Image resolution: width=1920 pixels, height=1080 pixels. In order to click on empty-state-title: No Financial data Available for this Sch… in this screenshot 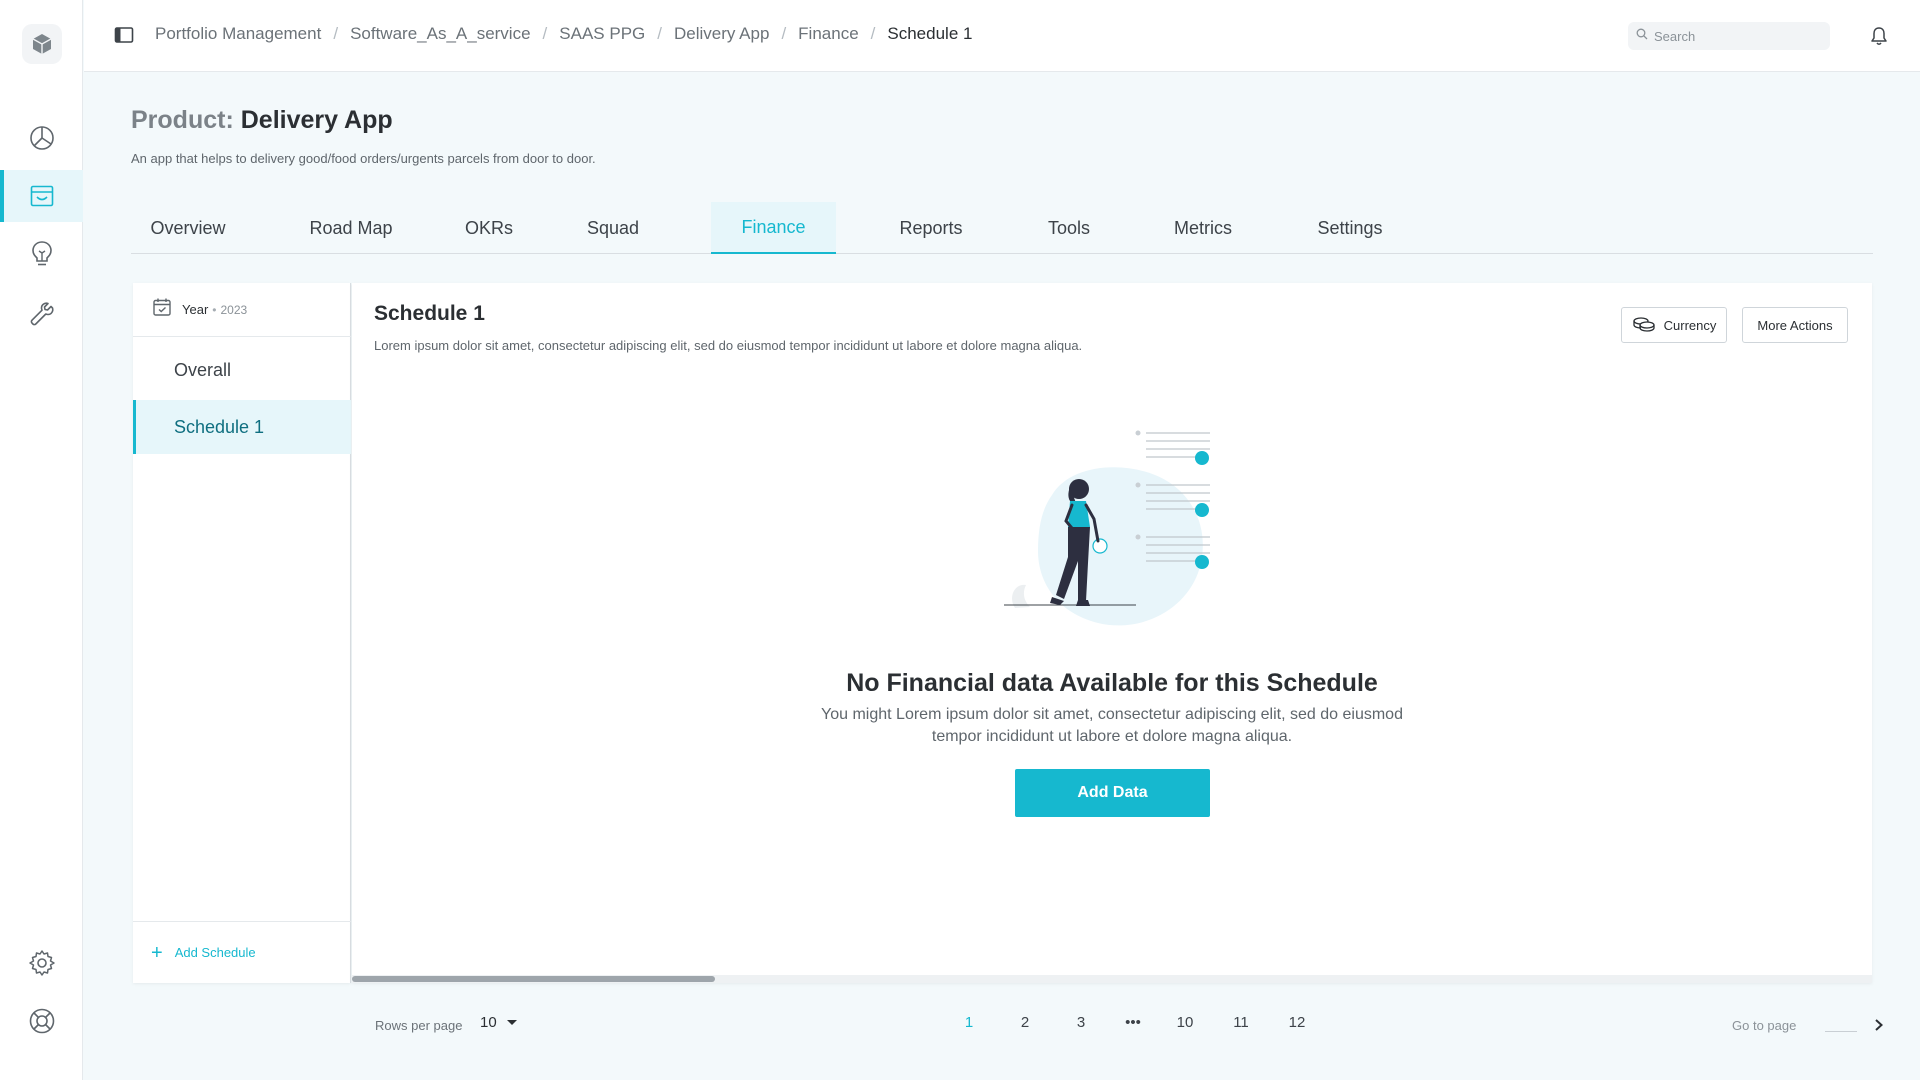, I will do `click(1112, 683)`.